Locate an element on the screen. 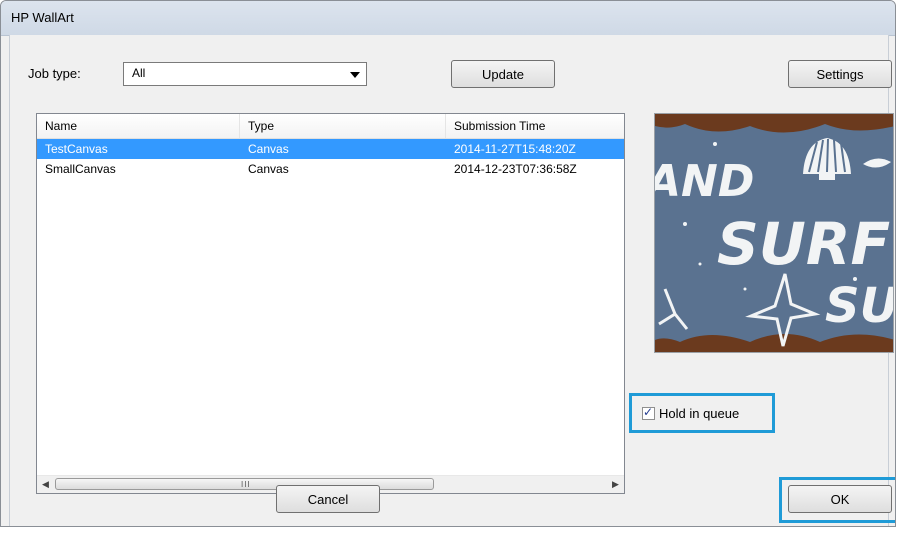 Image resolution: width=901 pixels, height=537 pixels. column-header-name: Name is located at coordinates (138, 126).